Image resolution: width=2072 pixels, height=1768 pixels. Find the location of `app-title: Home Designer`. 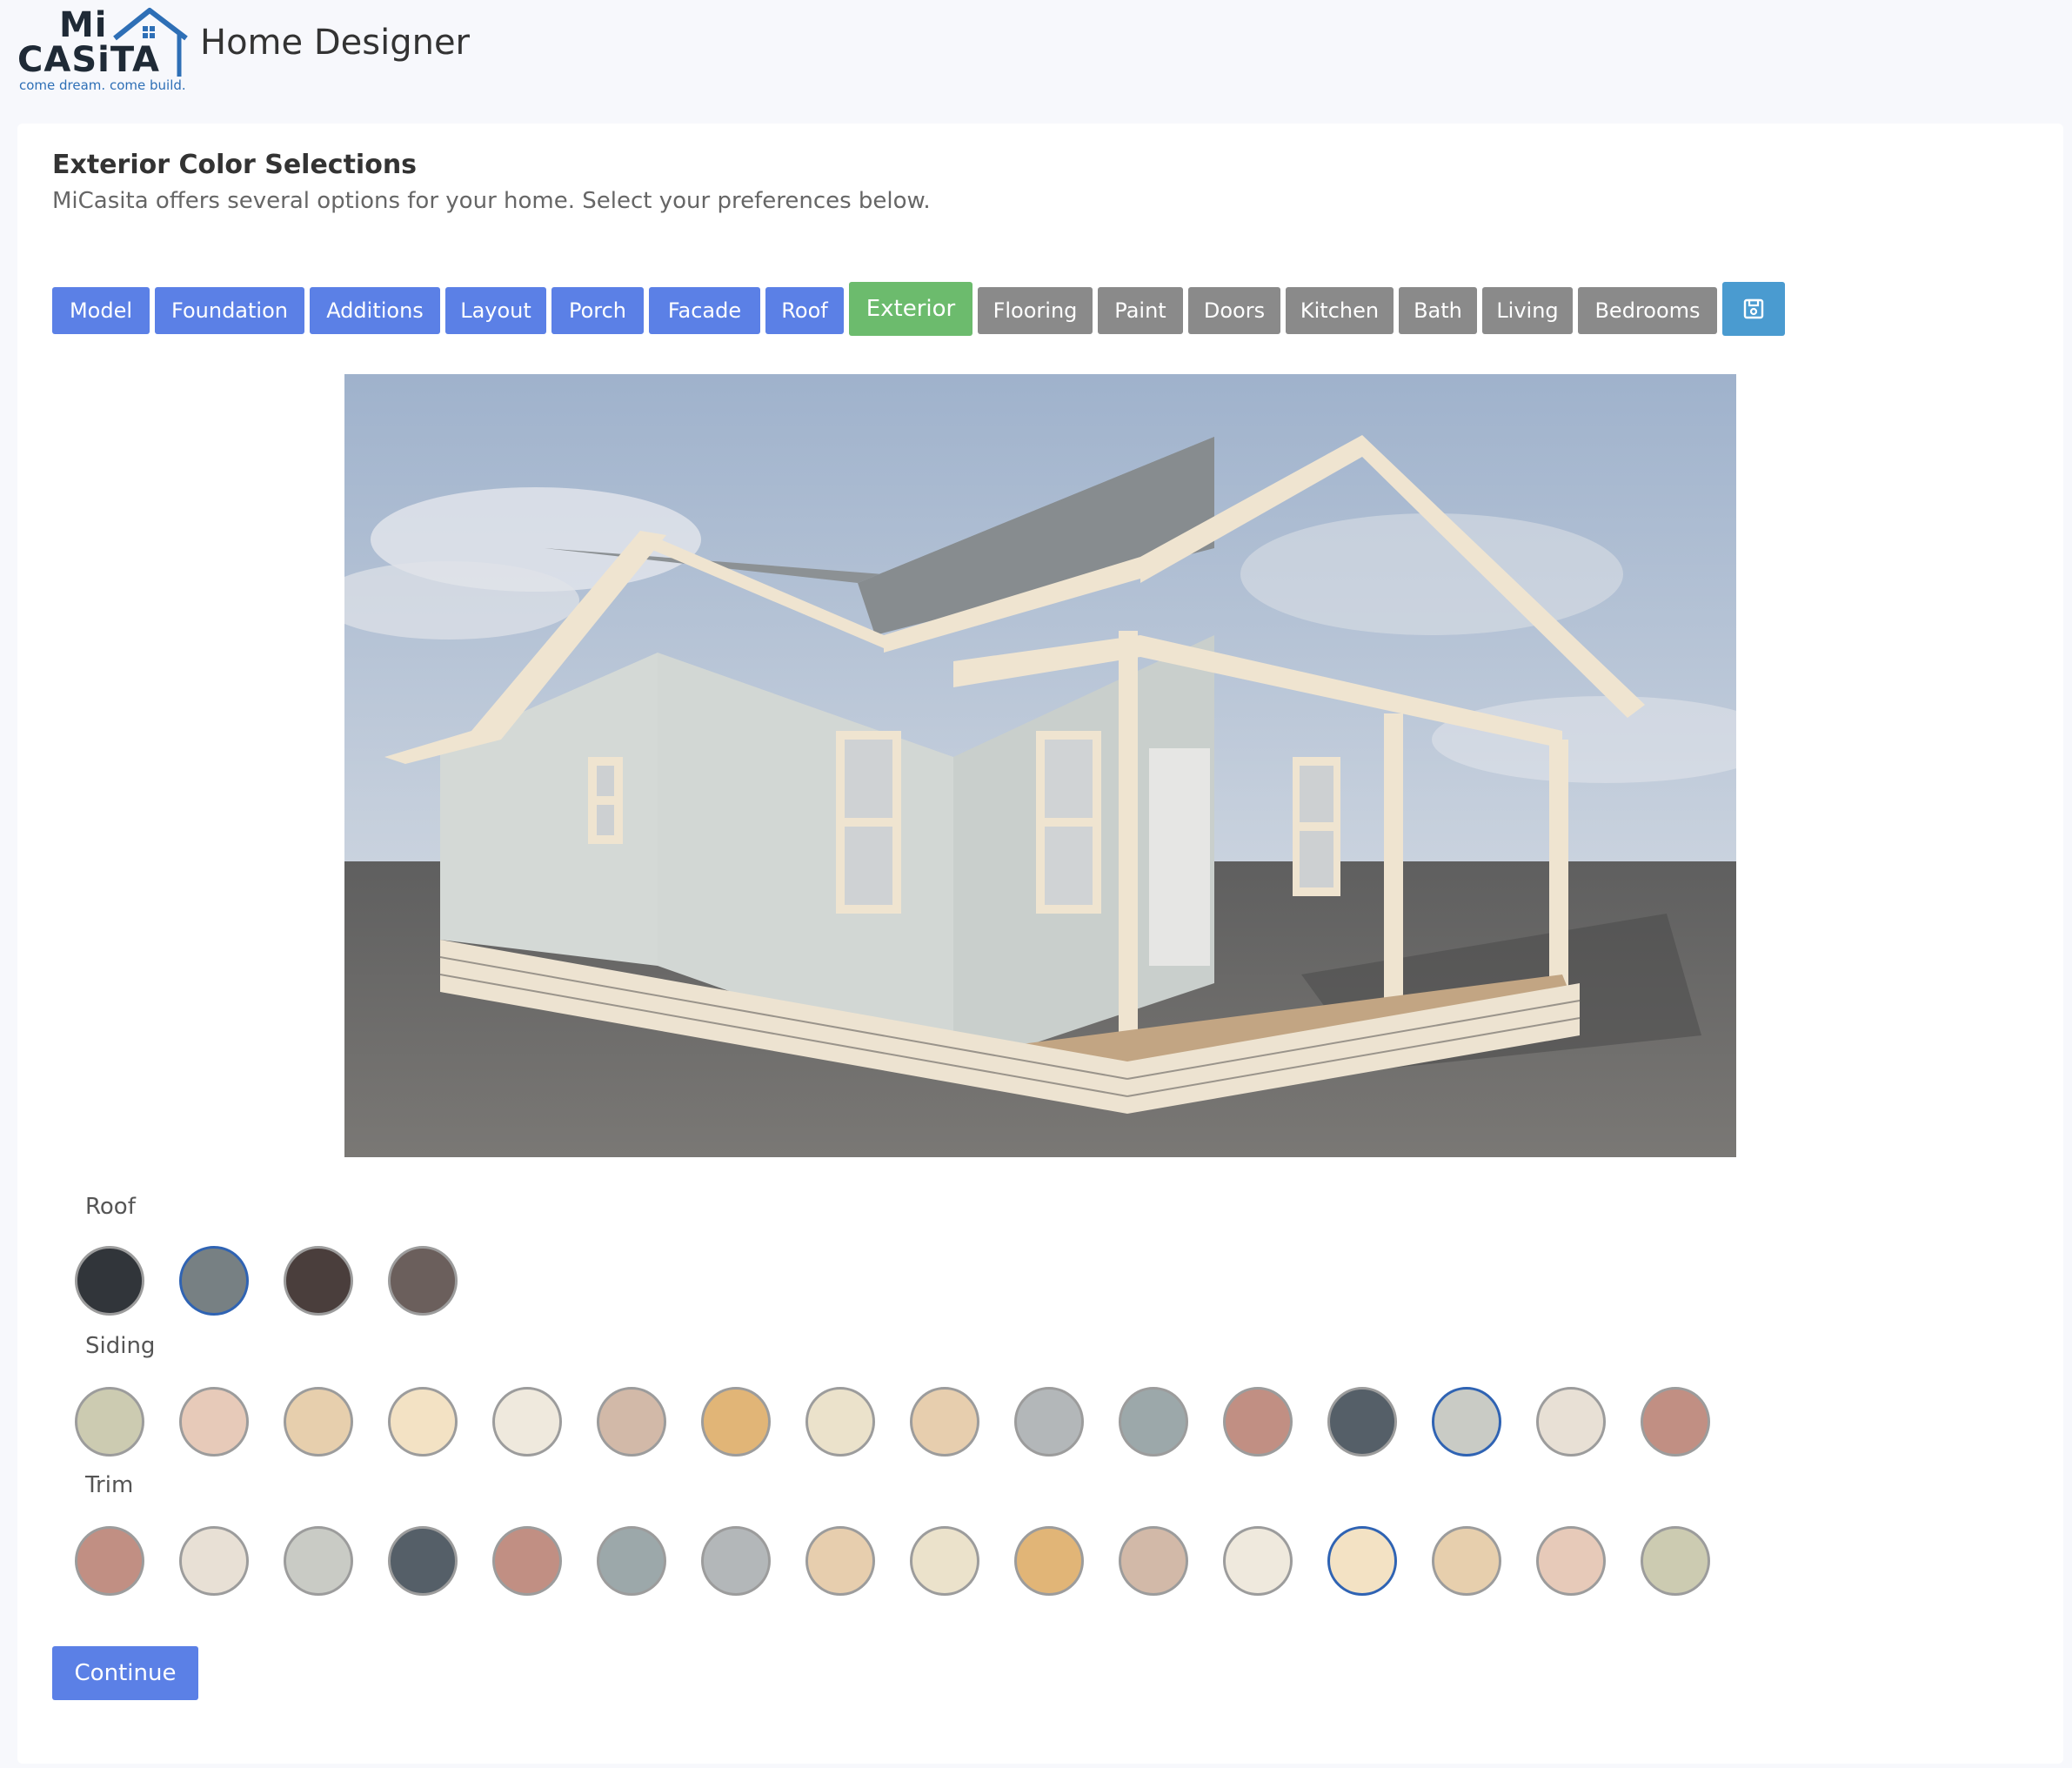

app-title: Home Designer is located at coordinates (335, 43).